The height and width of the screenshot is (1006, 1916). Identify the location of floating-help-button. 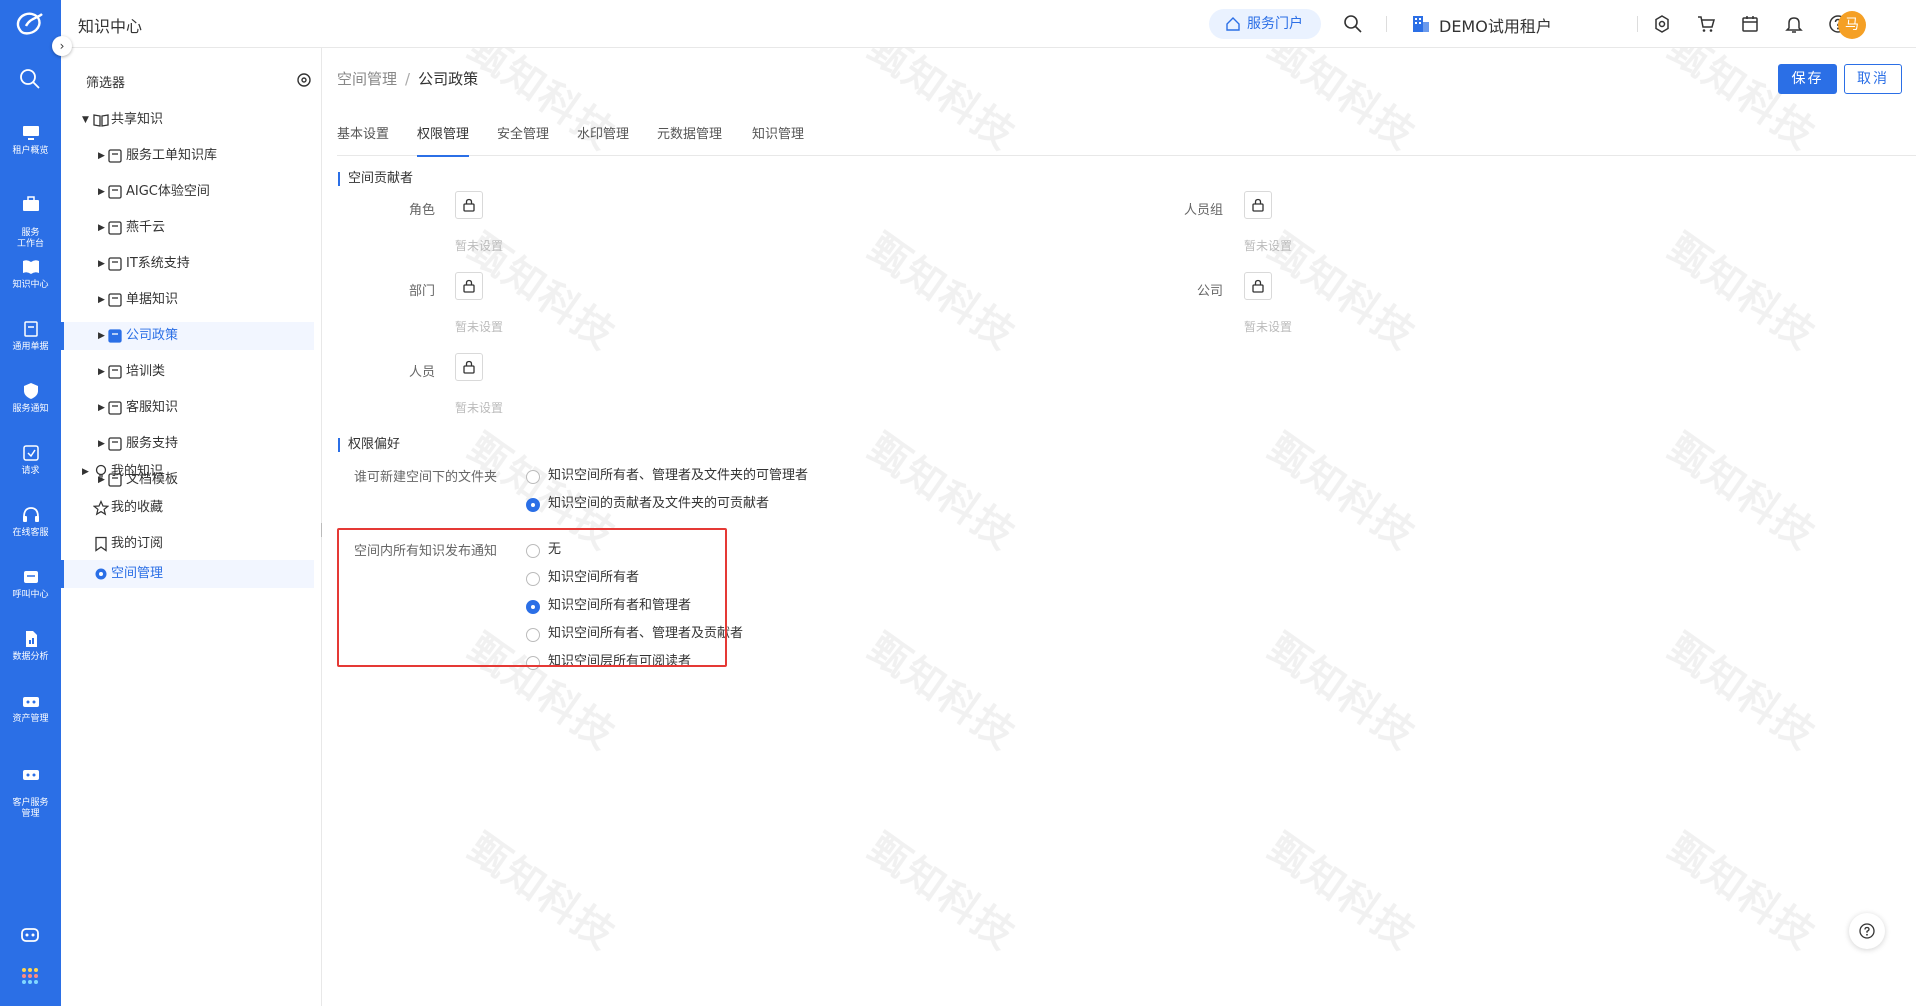
(1867, 931).